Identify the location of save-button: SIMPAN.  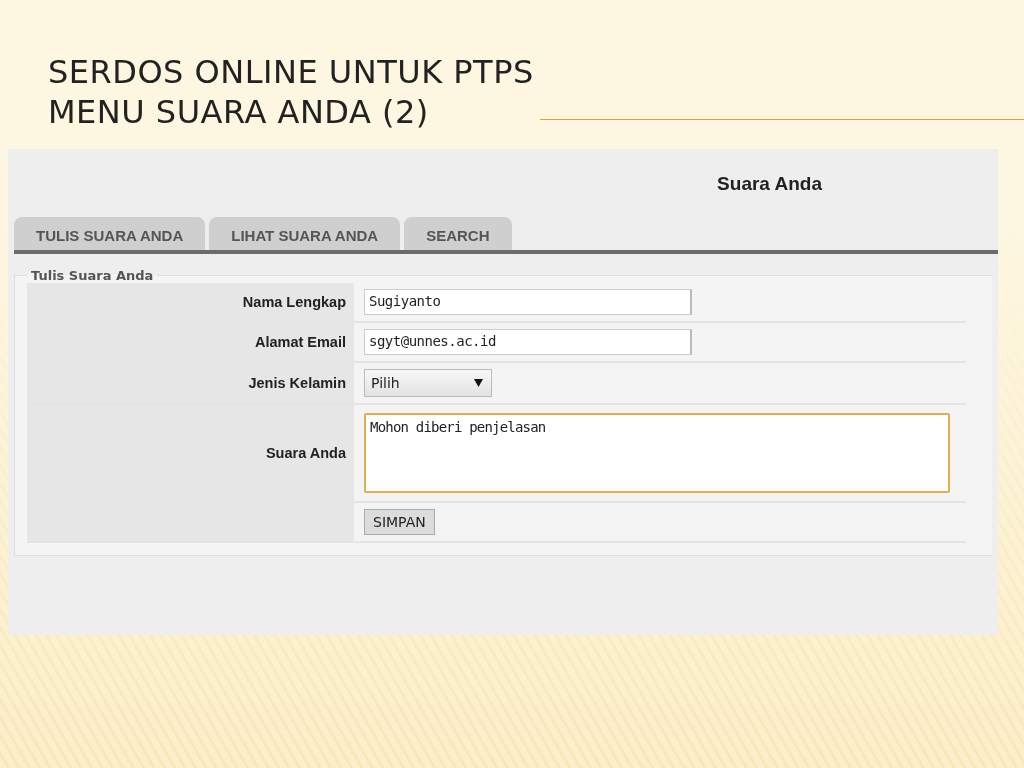
(399, 522).